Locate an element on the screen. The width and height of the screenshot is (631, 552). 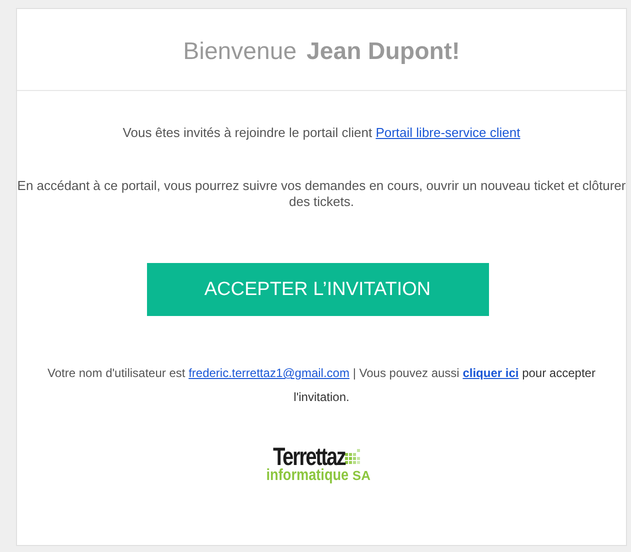
logo-suffix: SA is located at coordinates (361, 475).